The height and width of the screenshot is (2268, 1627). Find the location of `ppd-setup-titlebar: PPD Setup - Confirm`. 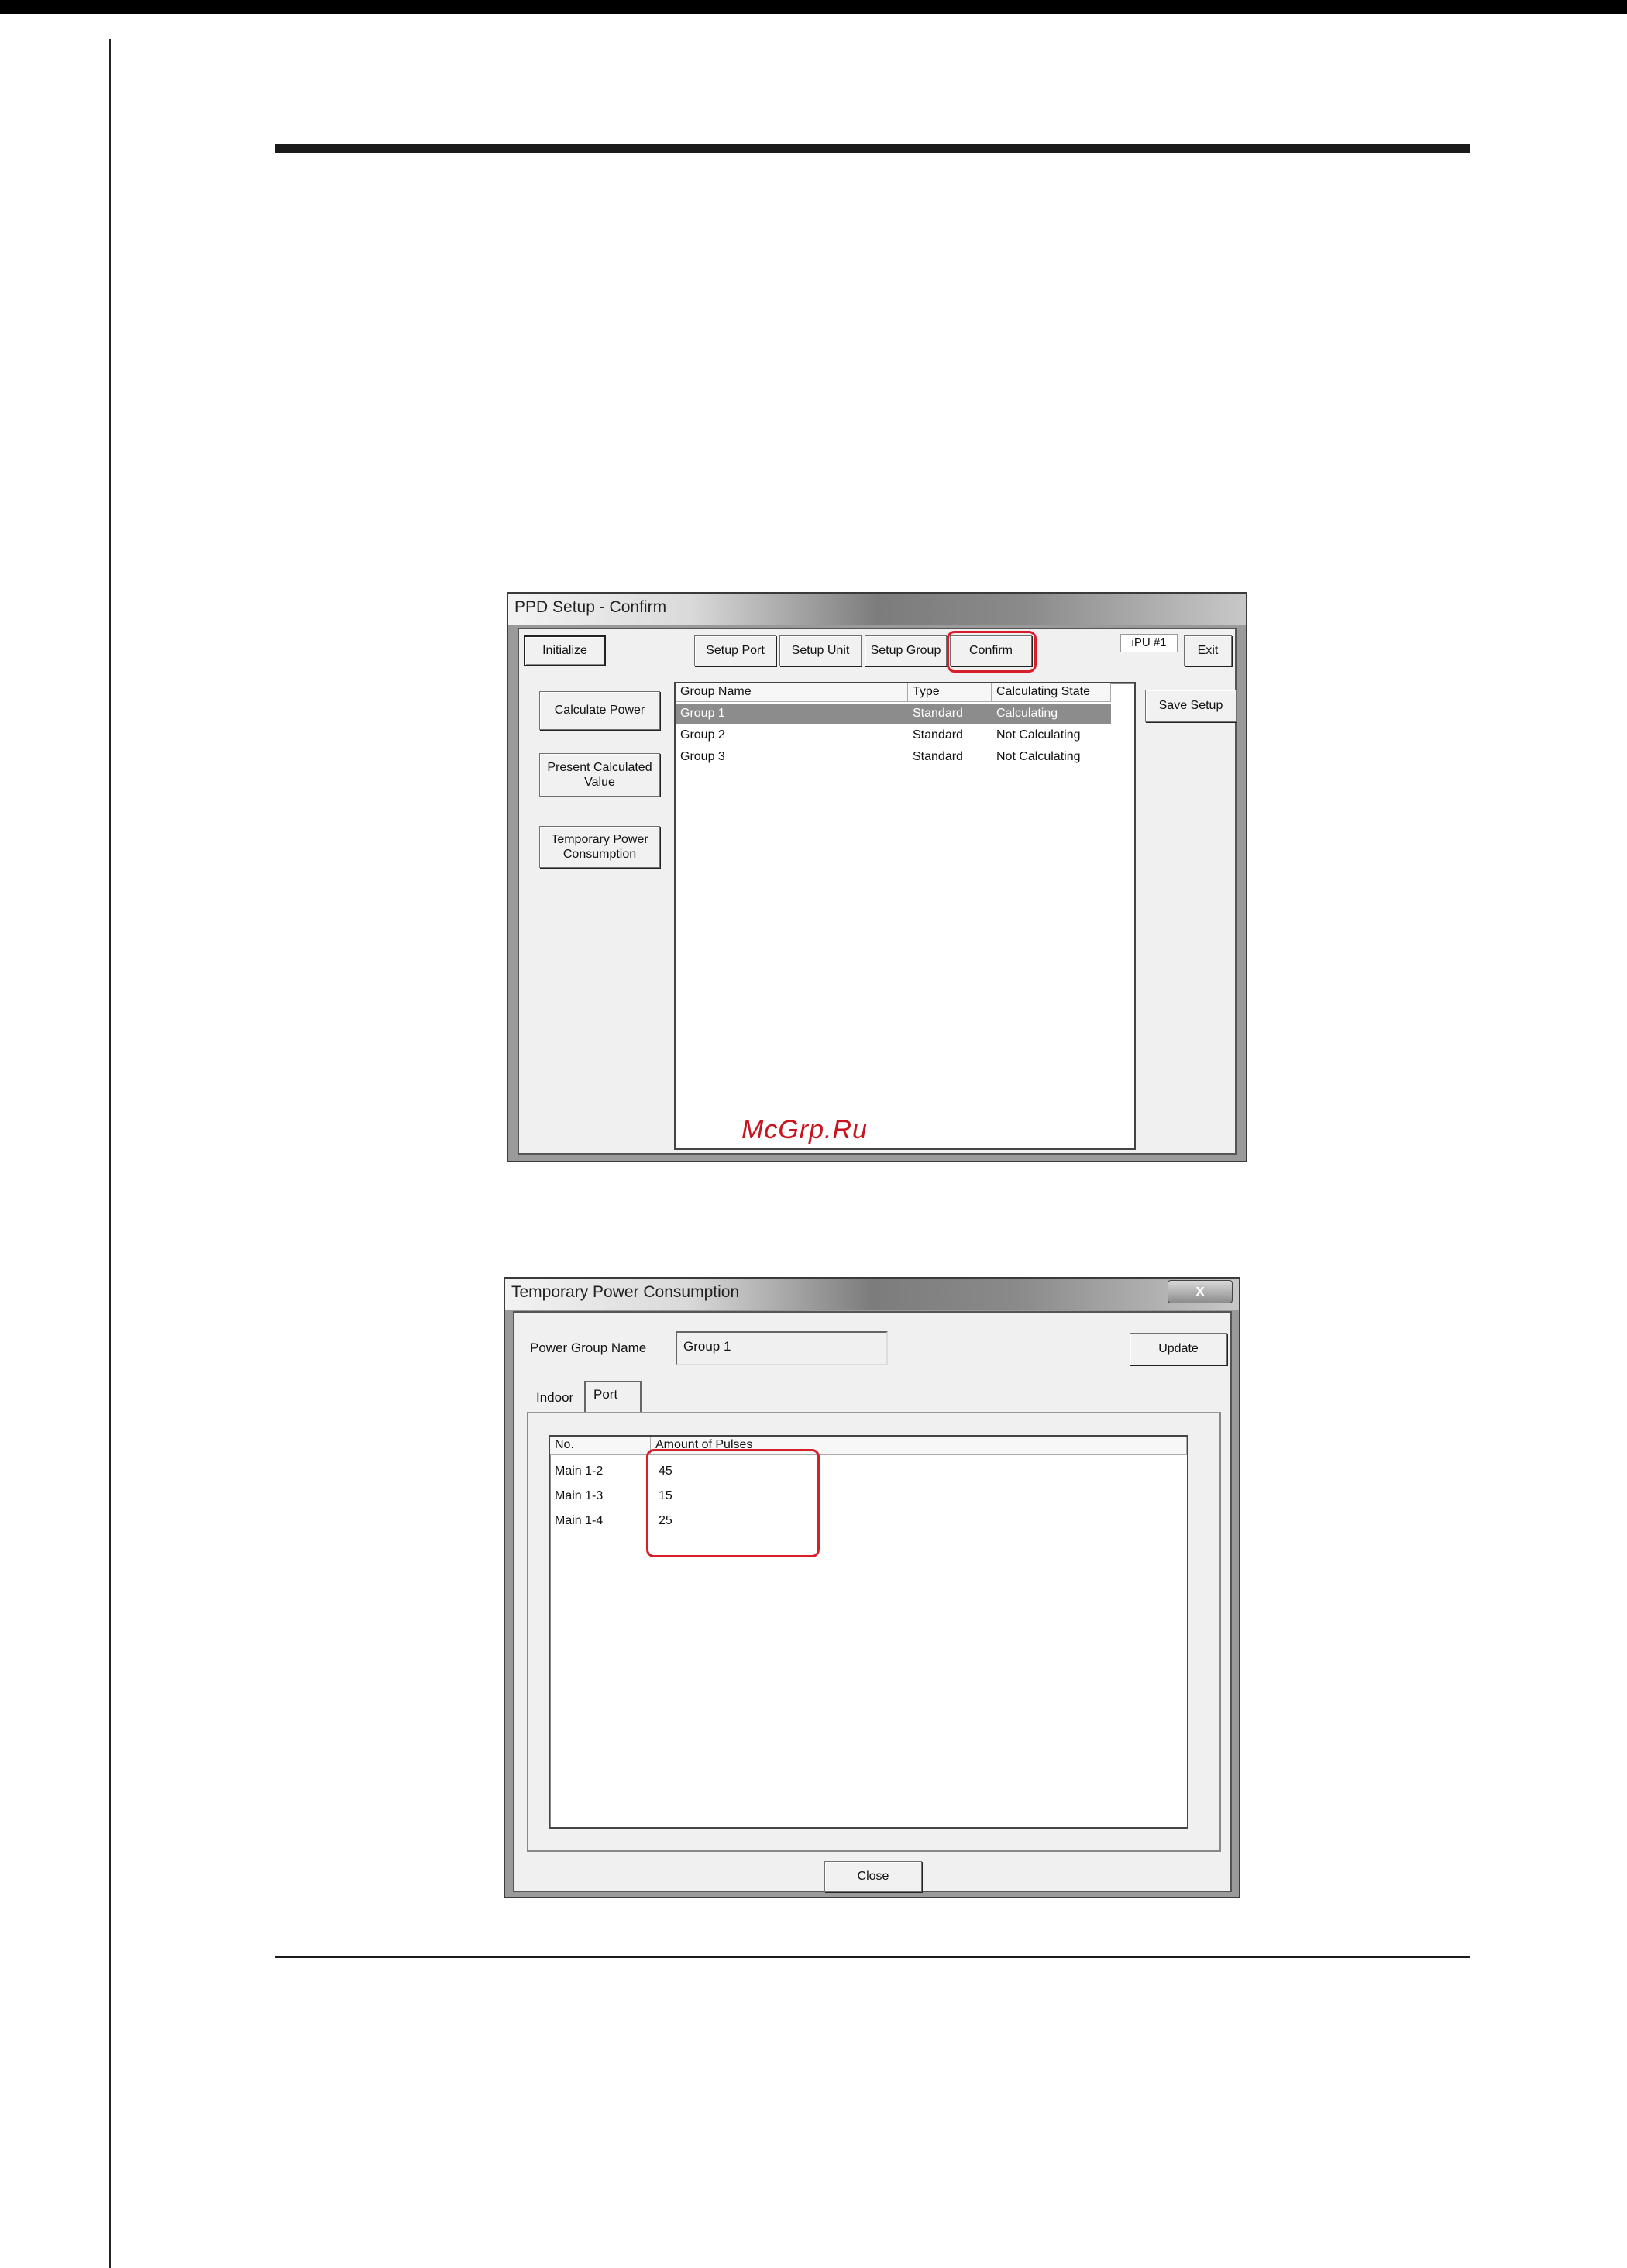

ppd-setup-titlebar: PPD Setup - Confirm is located at coordinates (877, 609).